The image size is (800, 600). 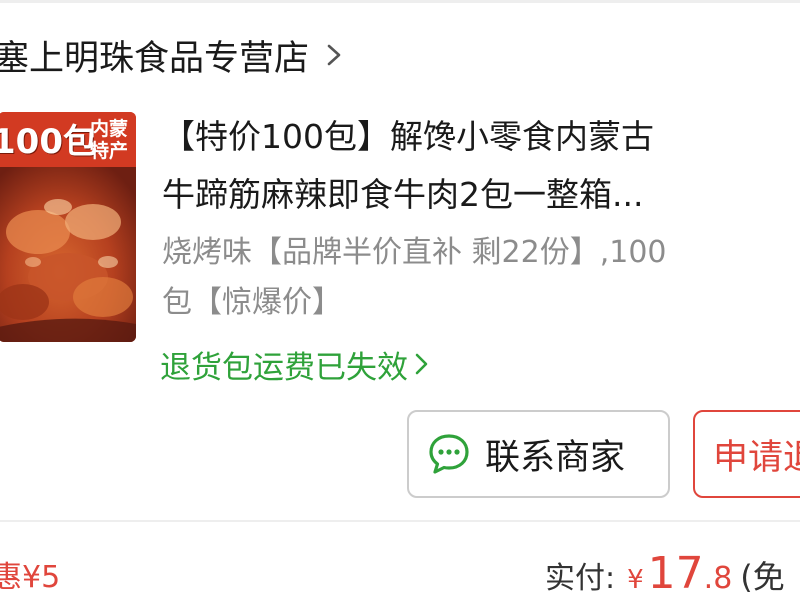 I want to click on bottom-divider, so click(x=400, y=521).